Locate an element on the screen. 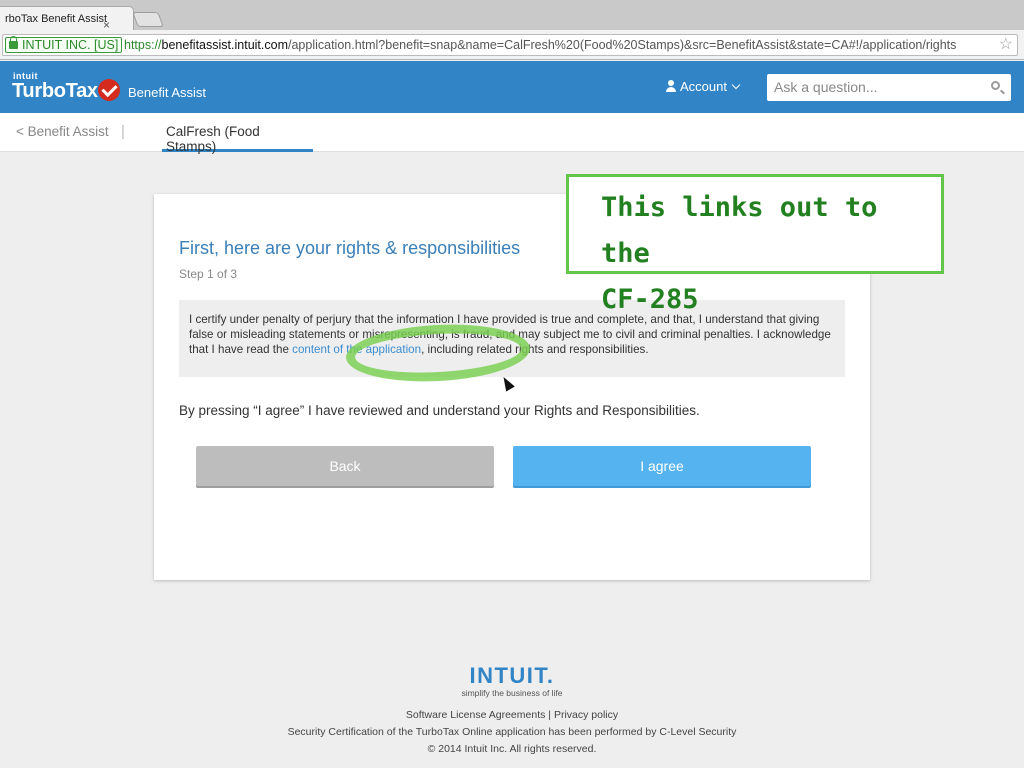 This screenshot has height=768, width=1024. back-to-benefit-assist-link: < Benefit Assist is located at coordinates (62, 131).